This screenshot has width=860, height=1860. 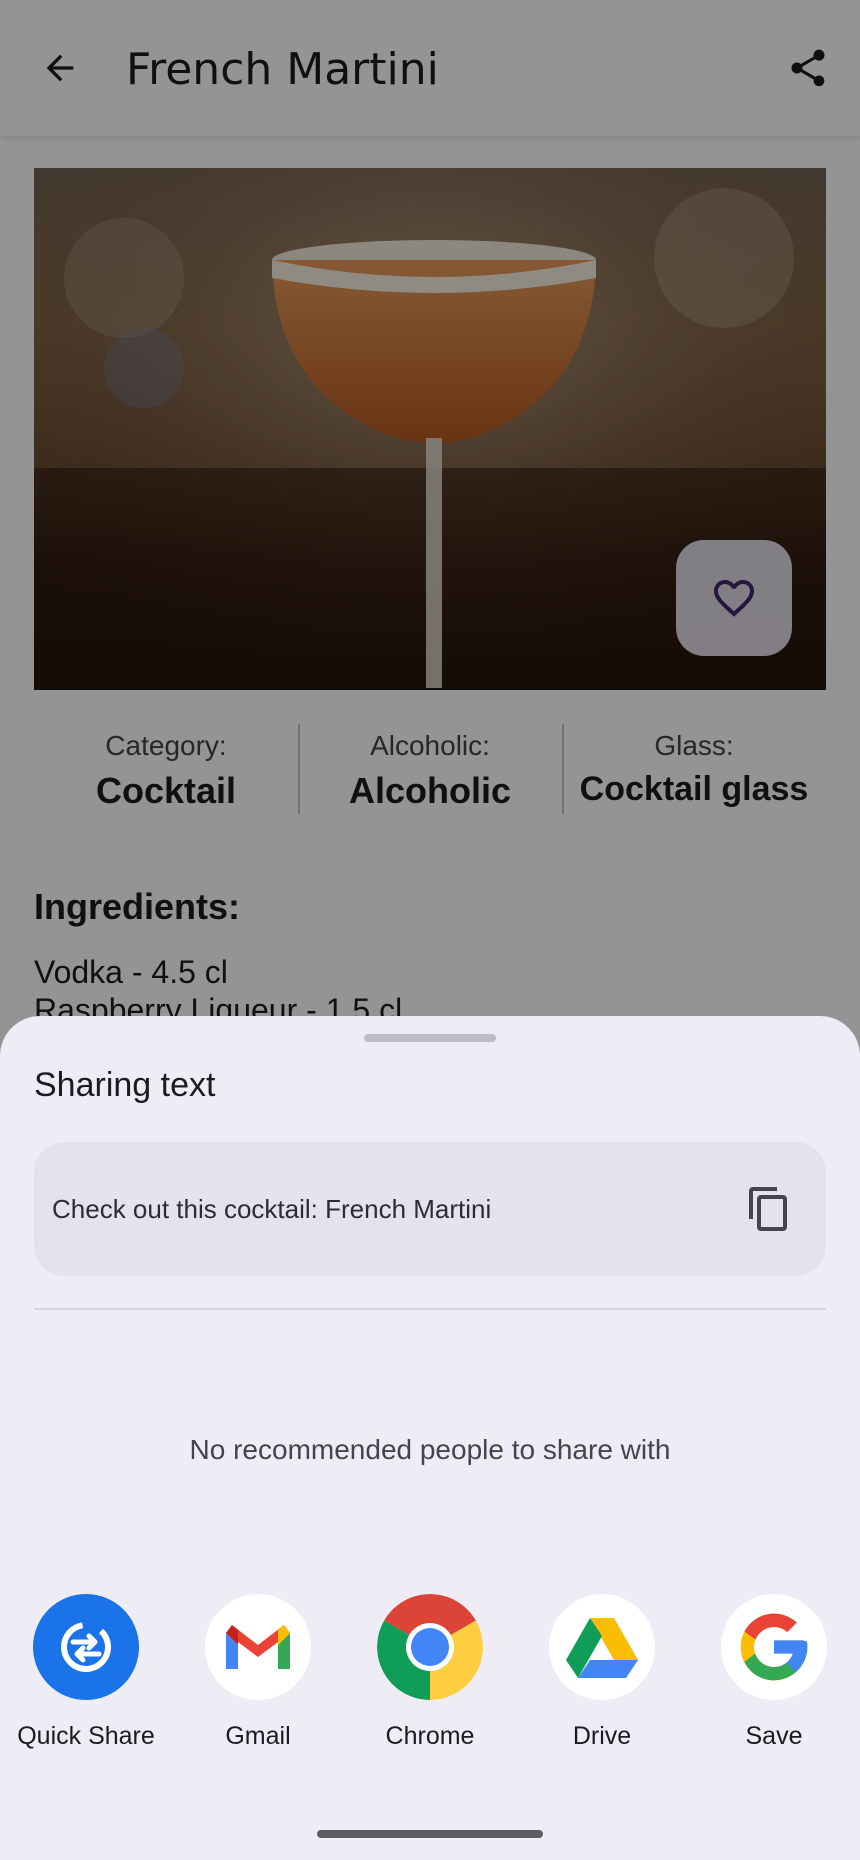 What do you see at coordinates (774, 1647) in the screenshot?
I see `google-icon` at bounding box center [774, 1647].